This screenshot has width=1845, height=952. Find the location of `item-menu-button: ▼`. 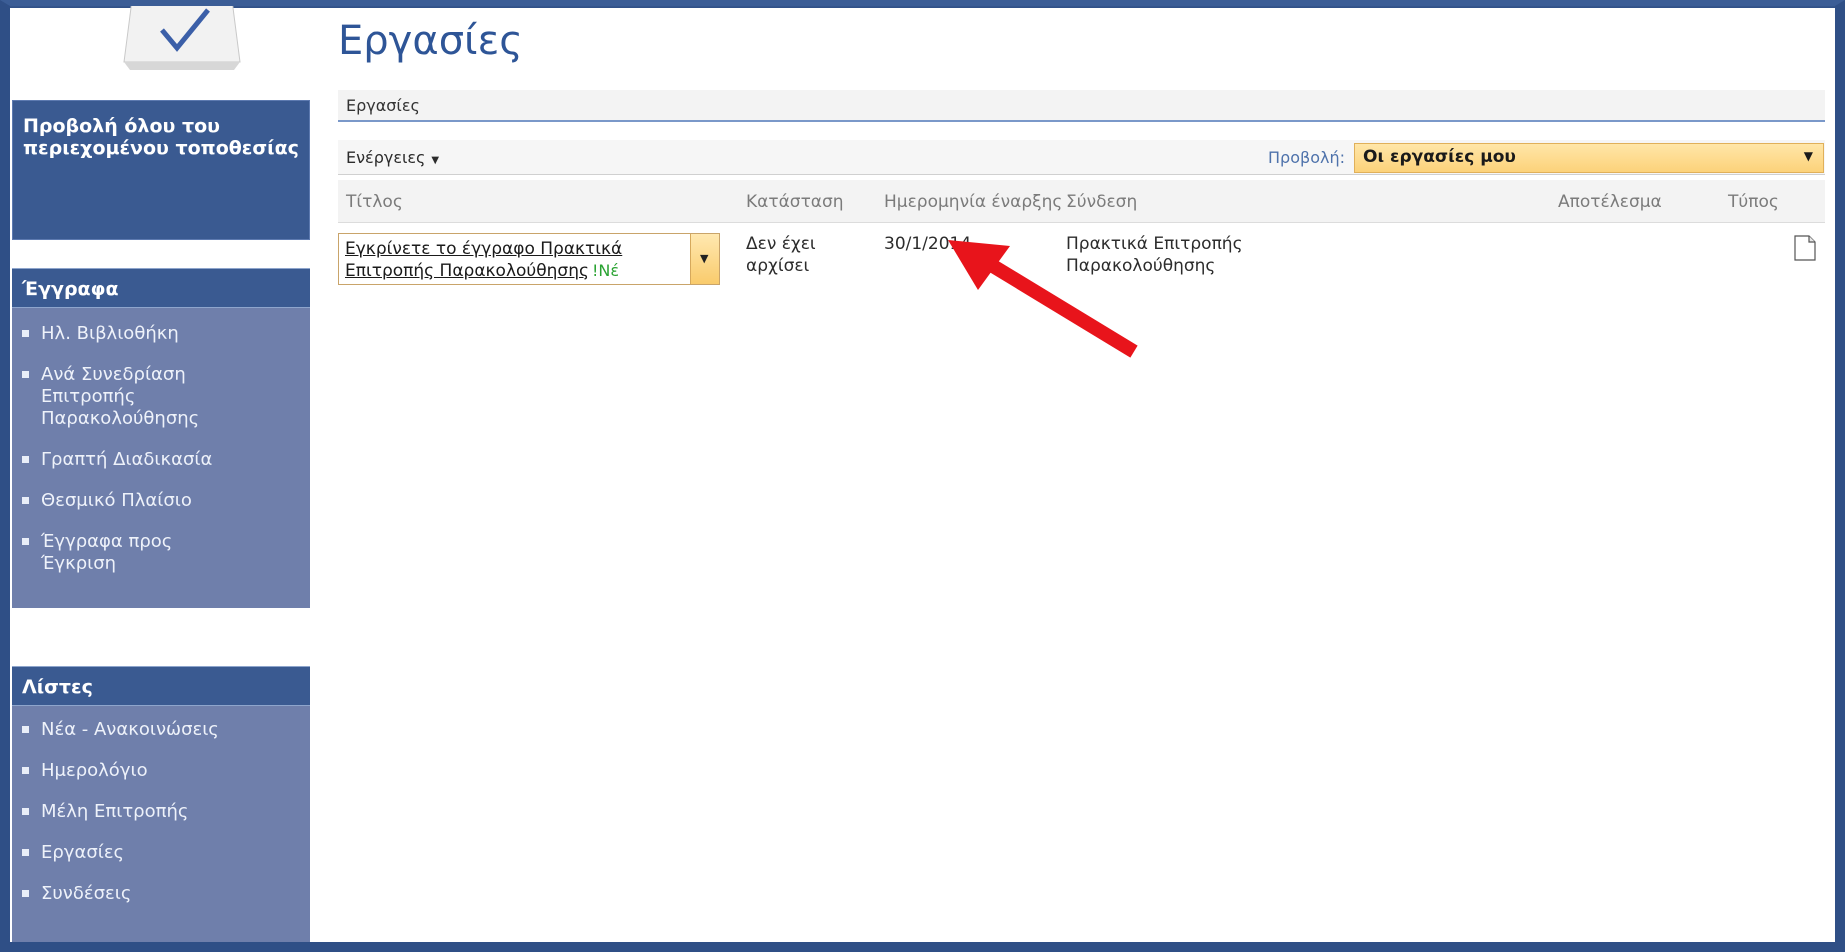

item-menu-button: ▼ is located at coordinates (704, 259).